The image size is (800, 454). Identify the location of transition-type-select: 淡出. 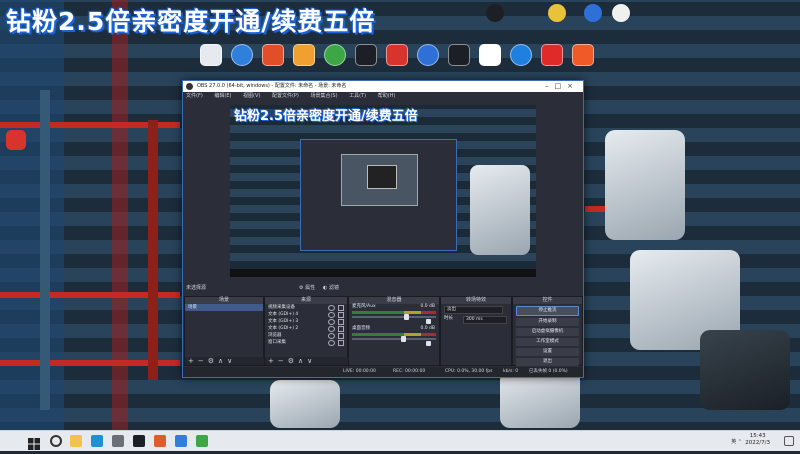
(473, 310).